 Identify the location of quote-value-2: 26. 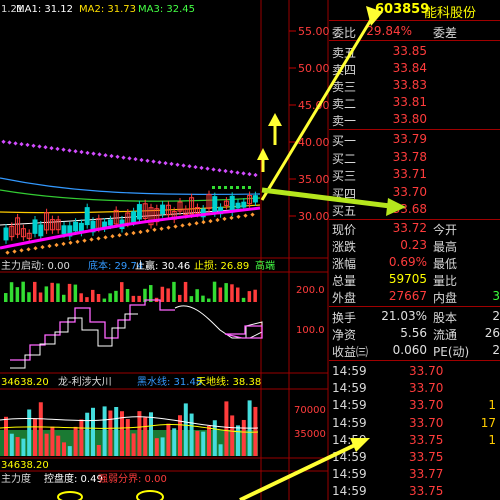
(492, 333).